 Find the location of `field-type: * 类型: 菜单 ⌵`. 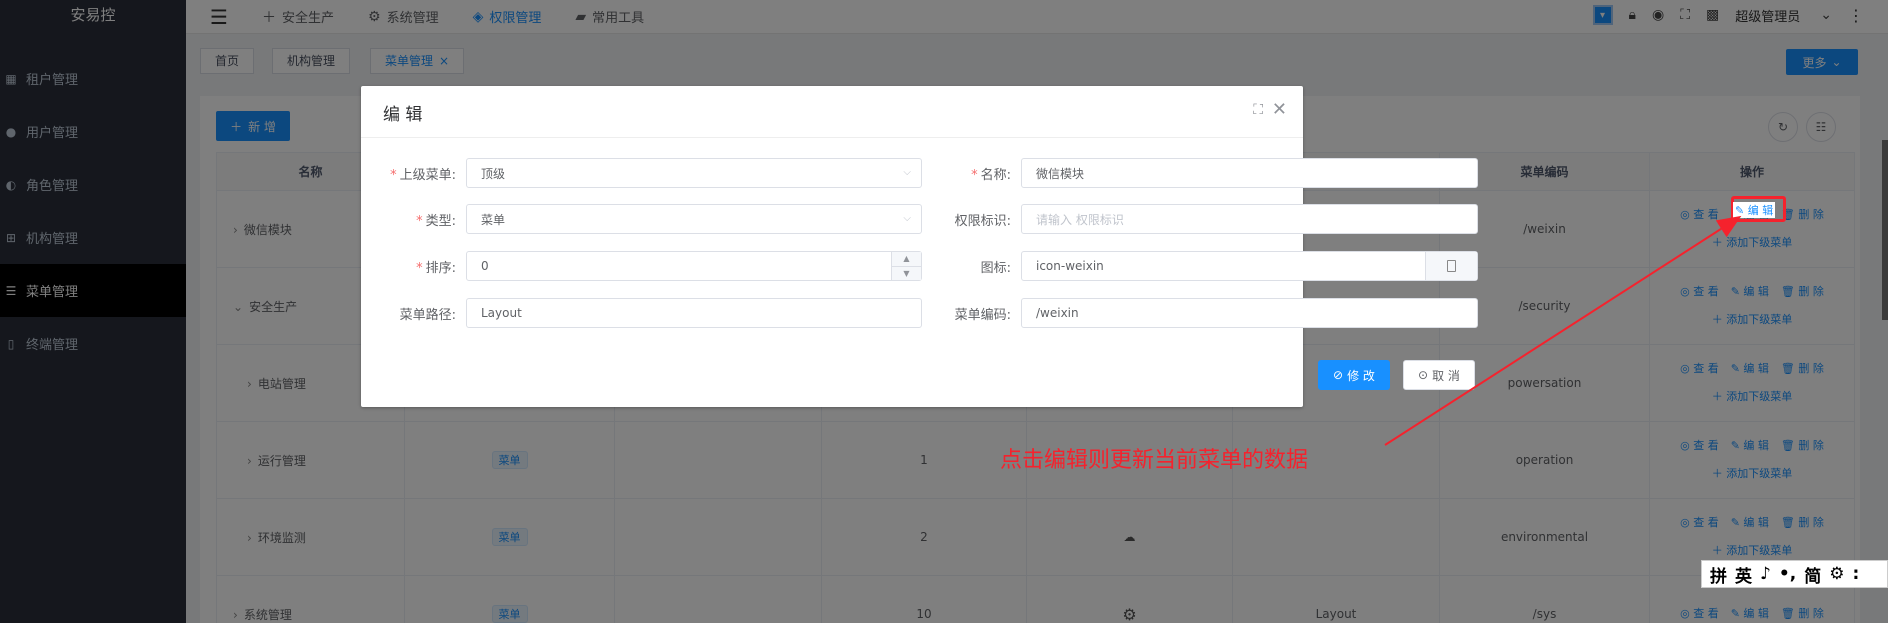

field-type: * 类型: 菜单 ⌵ is located at coordinates (641, 219).